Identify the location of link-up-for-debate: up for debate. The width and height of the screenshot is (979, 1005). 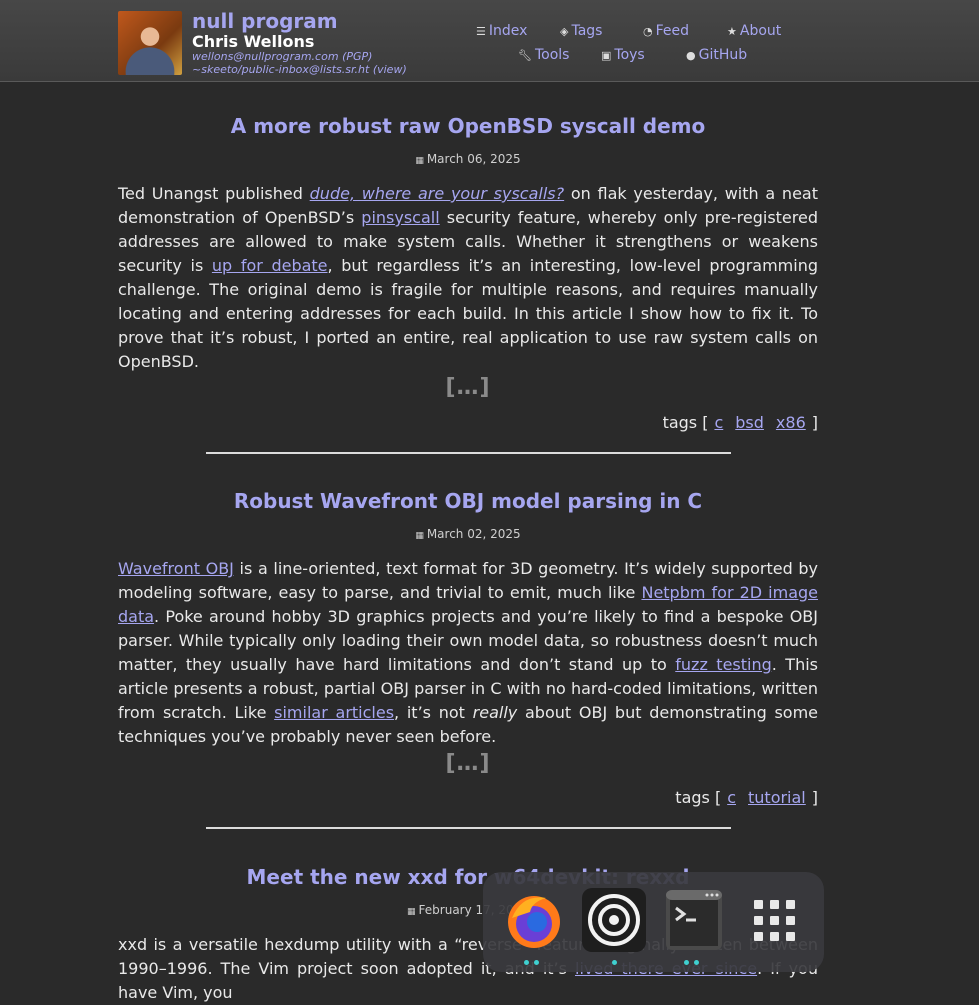
(270, 265).